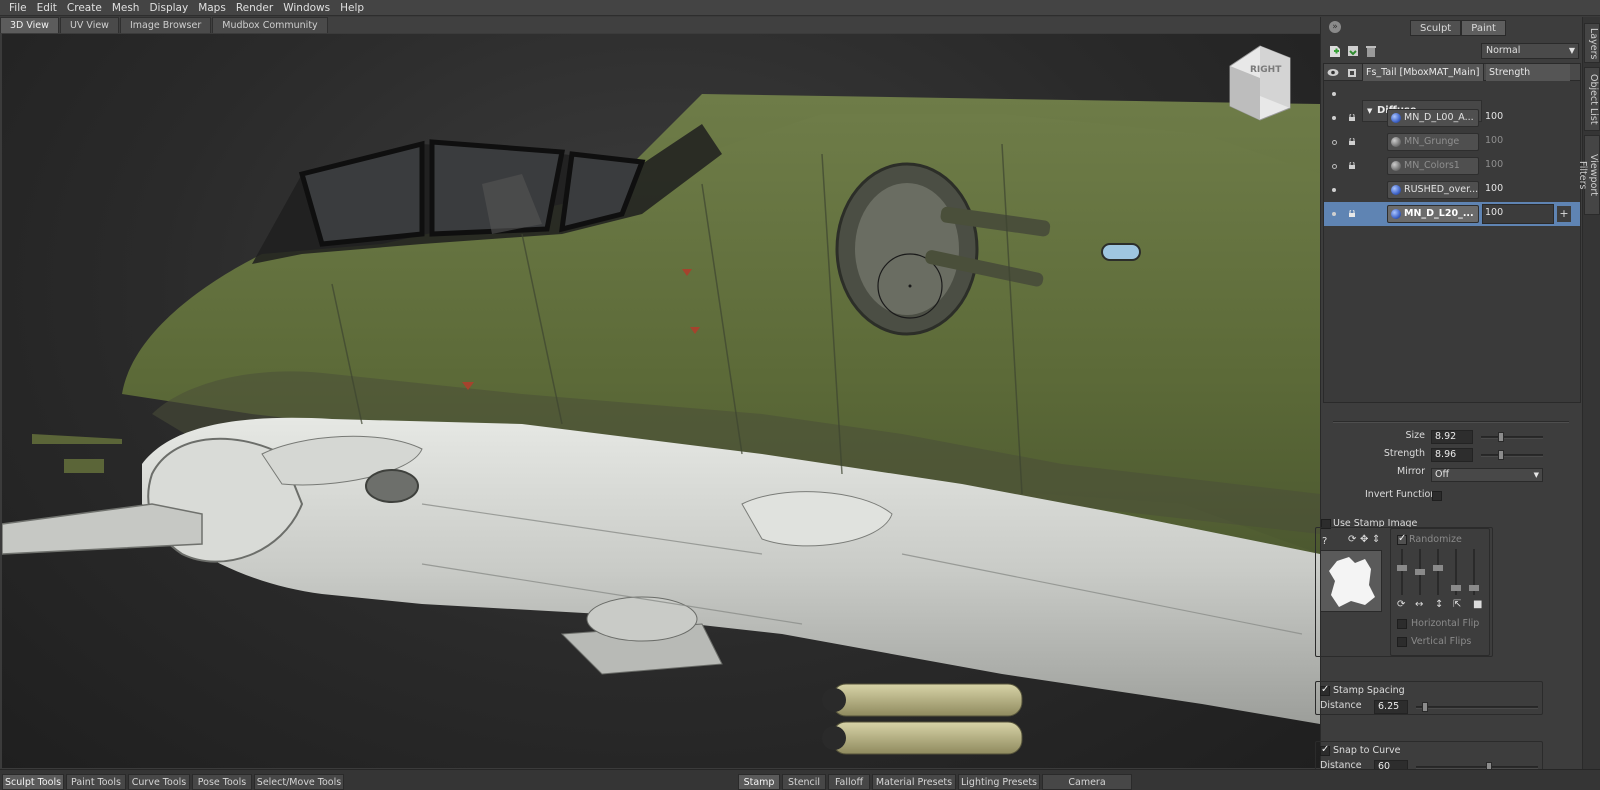  What do you see at coordinates (159, 782) in the screenshot?
I see `tab-curve-tools: Curve Tools` at bounding box center [159, 782].